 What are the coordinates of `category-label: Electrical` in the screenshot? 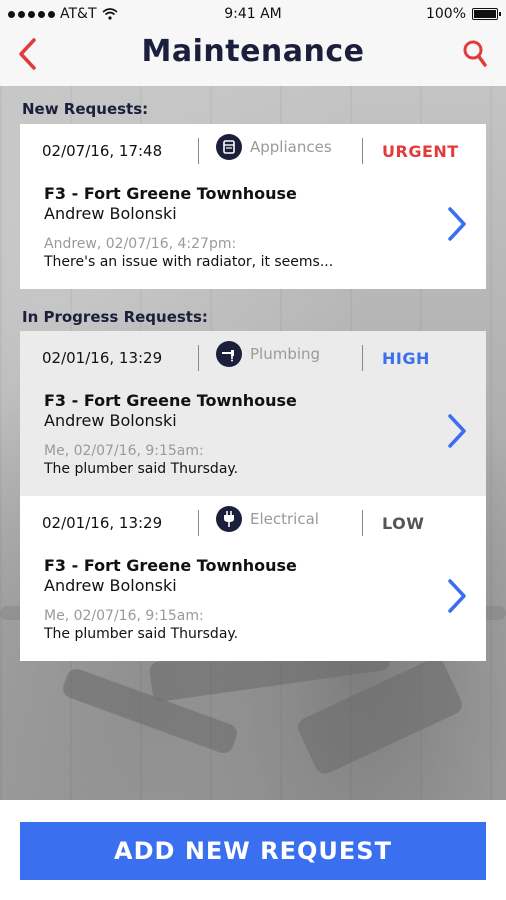 It's located at (284, 519).